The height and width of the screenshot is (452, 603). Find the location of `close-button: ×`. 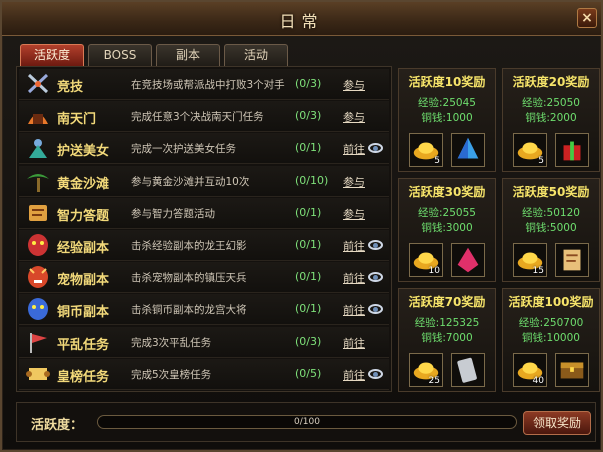

close-button: × is located at coordinates (587, 18).